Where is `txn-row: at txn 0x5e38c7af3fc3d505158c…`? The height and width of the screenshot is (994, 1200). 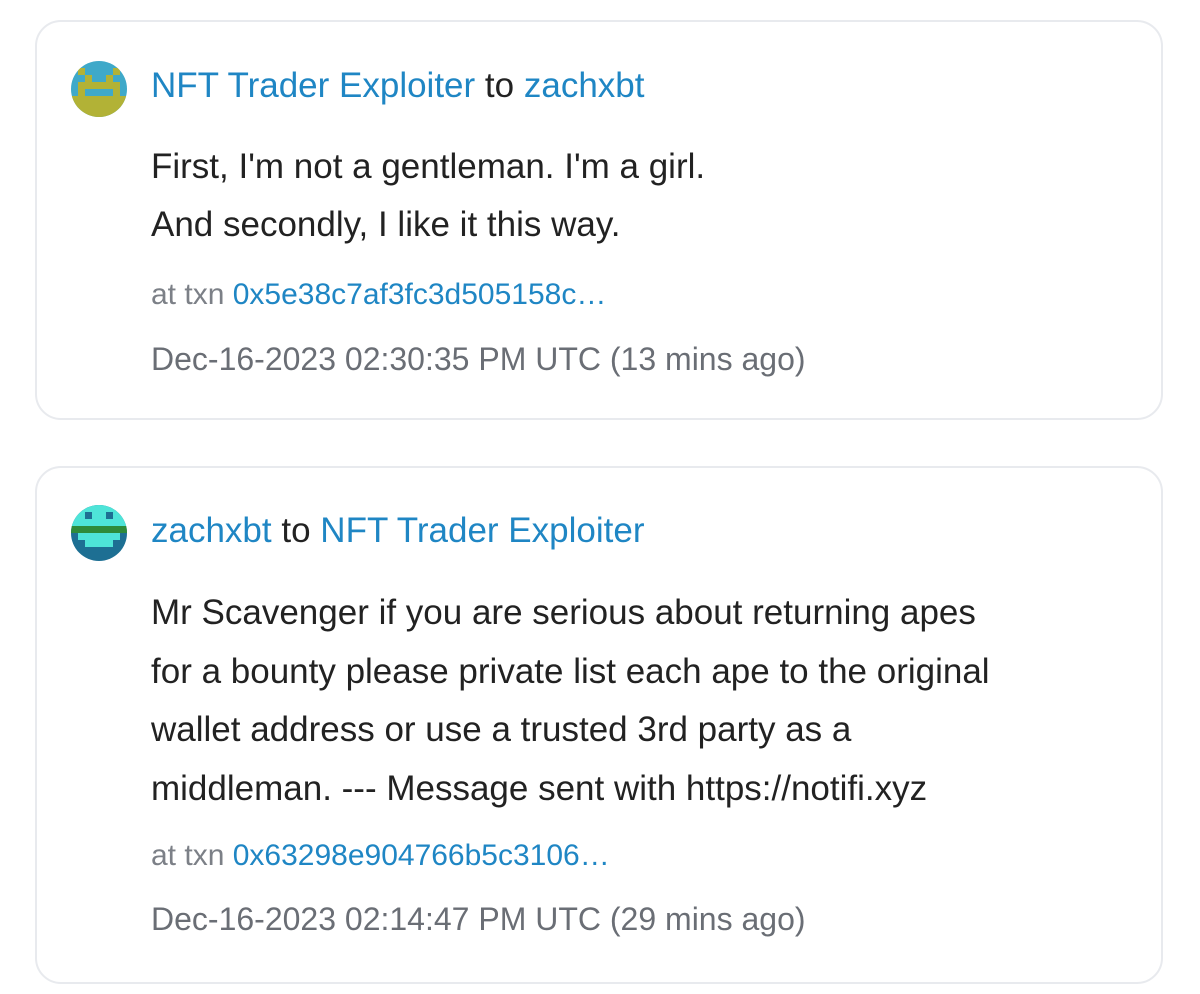 txn-row: at txn 0x5e38c7af3fc3d505158c… is located at coordinates (378, 295).